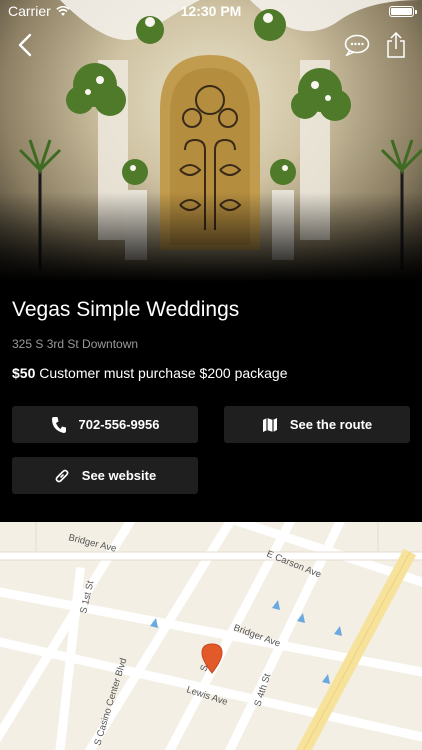  What do you see at coordinates (29, 11) in the screenshot?
I see `carrier-label: Carrier` at bounding box center [29, 11].